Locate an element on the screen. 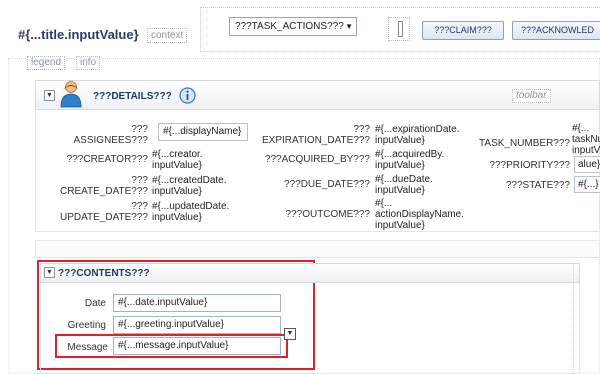  user-icon is located at coordinates (71, 95).